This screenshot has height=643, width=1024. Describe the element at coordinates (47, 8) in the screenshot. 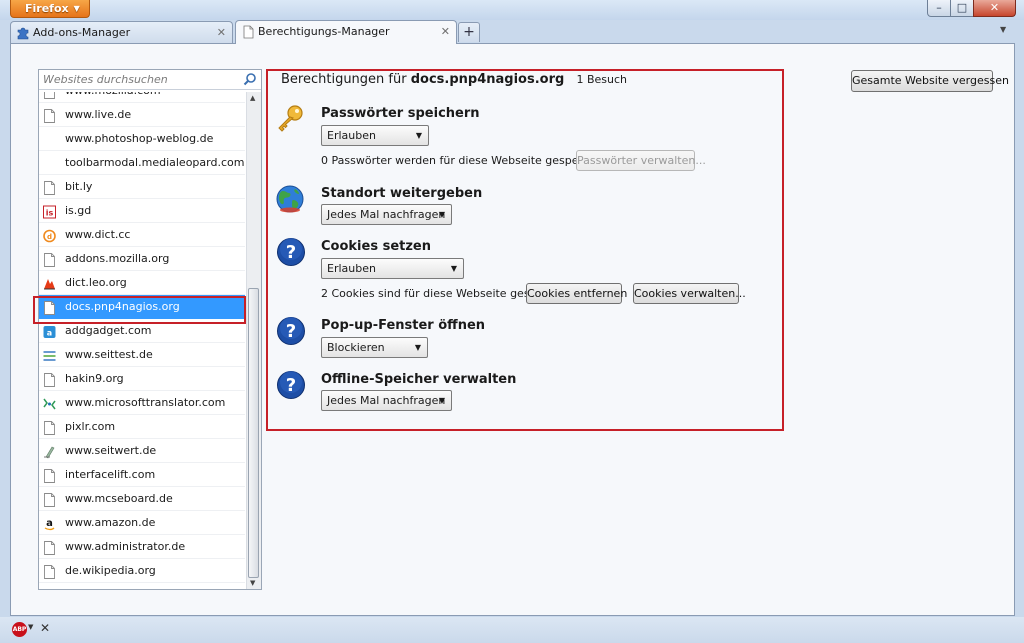

I see `firefox-menu-label: Firefox` at that location.